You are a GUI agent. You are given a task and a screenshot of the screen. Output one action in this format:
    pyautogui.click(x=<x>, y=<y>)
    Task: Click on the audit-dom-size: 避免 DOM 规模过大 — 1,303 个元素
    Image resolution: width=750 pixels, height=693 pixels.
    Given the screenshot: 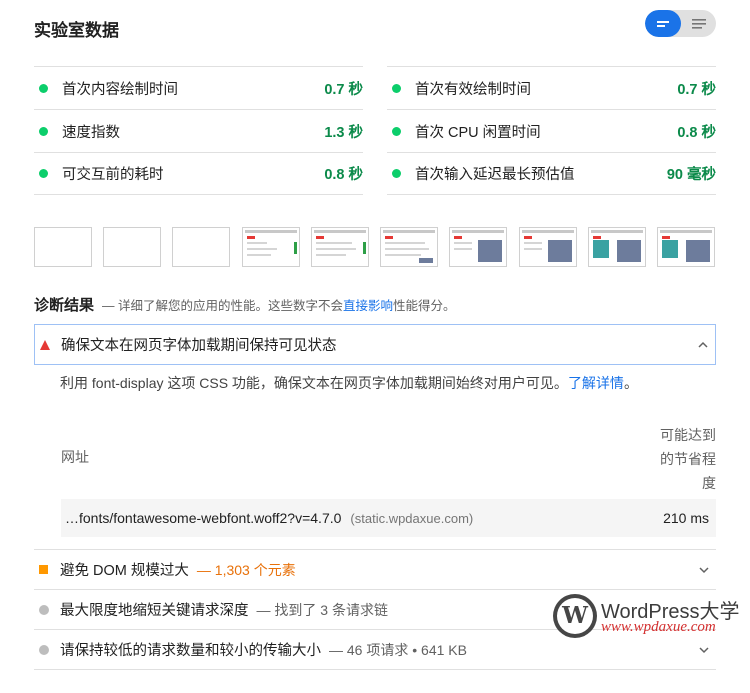 What is the action you would take?
    pyautogui.click(x=375, y=569)
    